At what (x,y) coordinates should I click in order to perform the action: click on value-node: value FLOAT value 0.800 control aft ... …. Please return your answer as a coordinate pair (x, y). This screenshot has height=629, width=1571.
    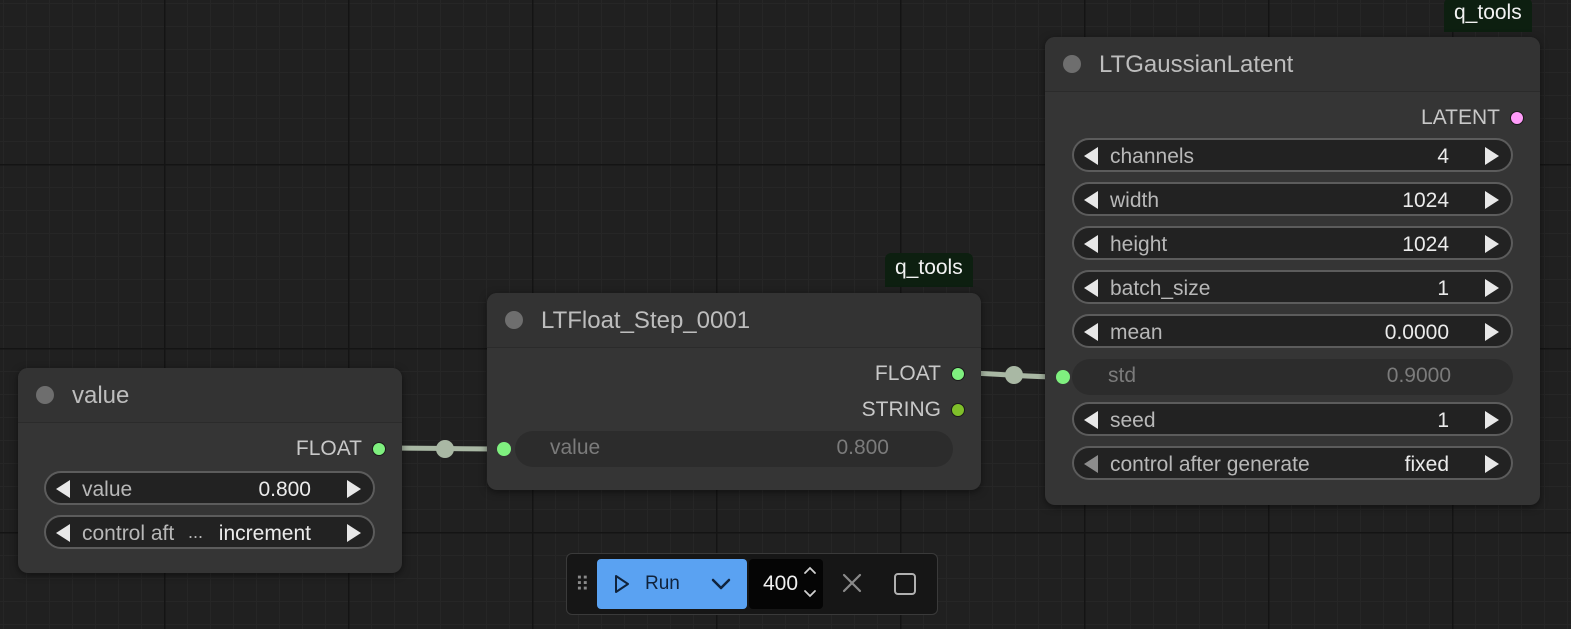
    Looking at the image, I should click on (210, 470).